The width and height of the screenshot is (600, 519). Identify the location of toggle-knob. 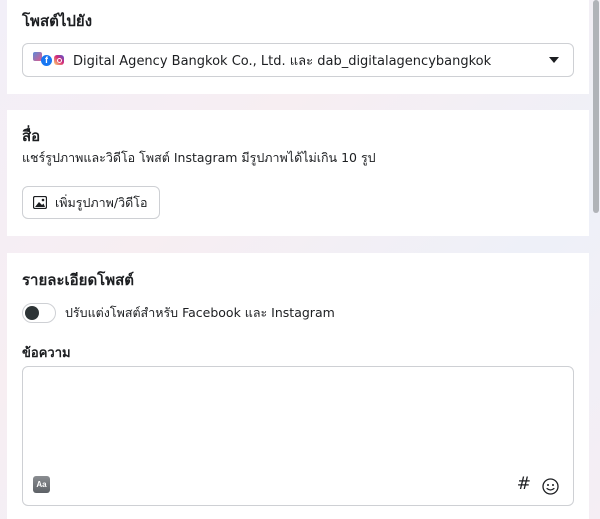
(32, 313).